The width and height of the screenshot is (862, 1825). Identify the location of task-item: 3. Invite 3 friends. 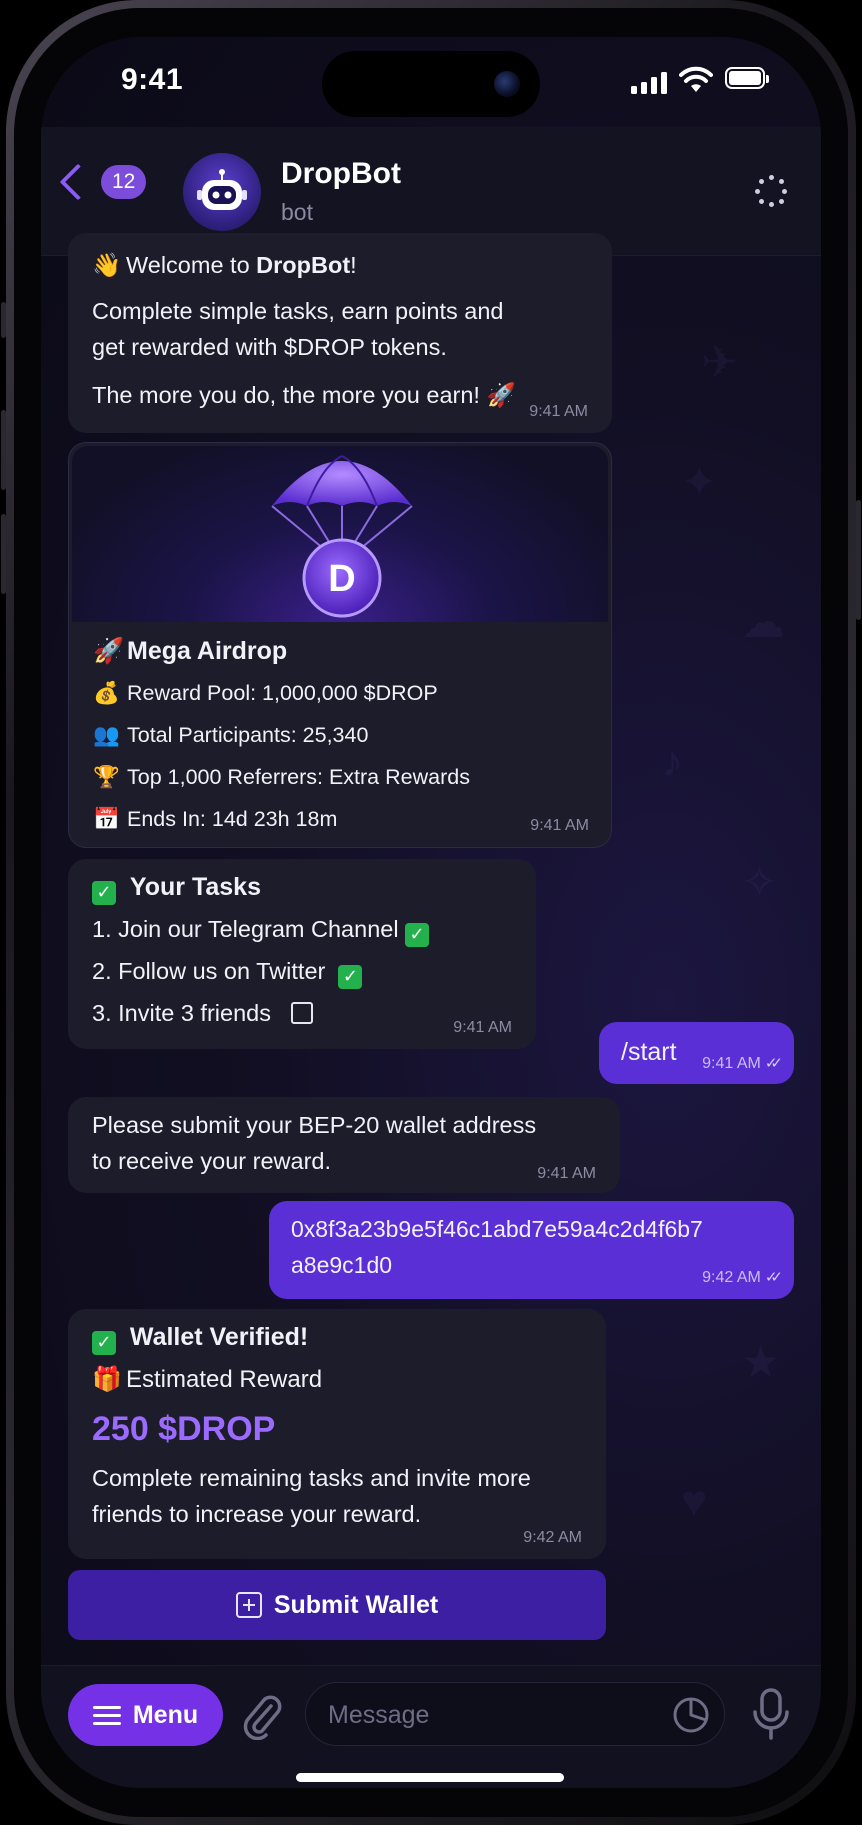
(302, 1013).